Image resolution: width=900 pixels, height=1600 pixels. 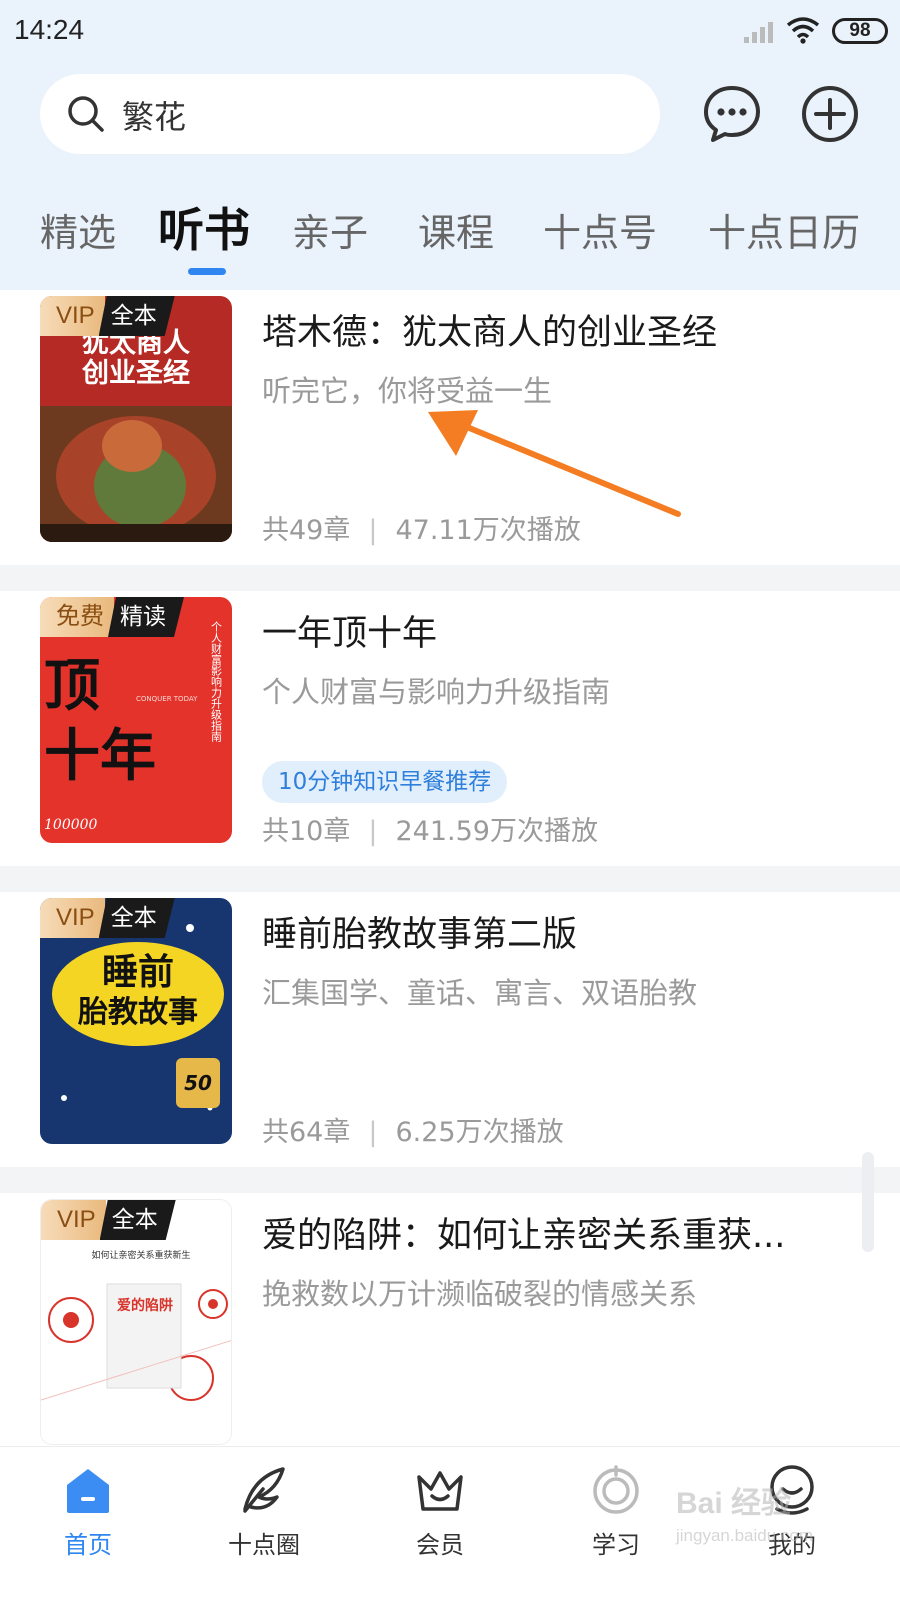 I want to click on book-cover: 睡前 胎教故事 50 VIP 全本, so click(x=136, y=1021).